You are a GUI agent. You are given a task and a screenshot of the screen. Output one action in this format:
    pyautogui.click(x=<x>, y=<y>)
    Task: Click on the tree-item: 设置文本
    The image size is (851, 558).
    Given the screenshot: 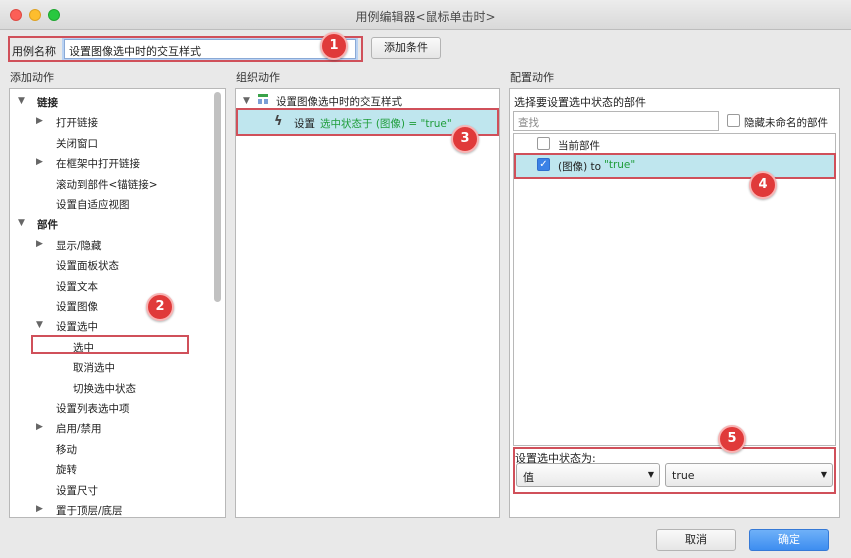 What is the action you would take?
    pyautogui.click(x=77, y=286)
    